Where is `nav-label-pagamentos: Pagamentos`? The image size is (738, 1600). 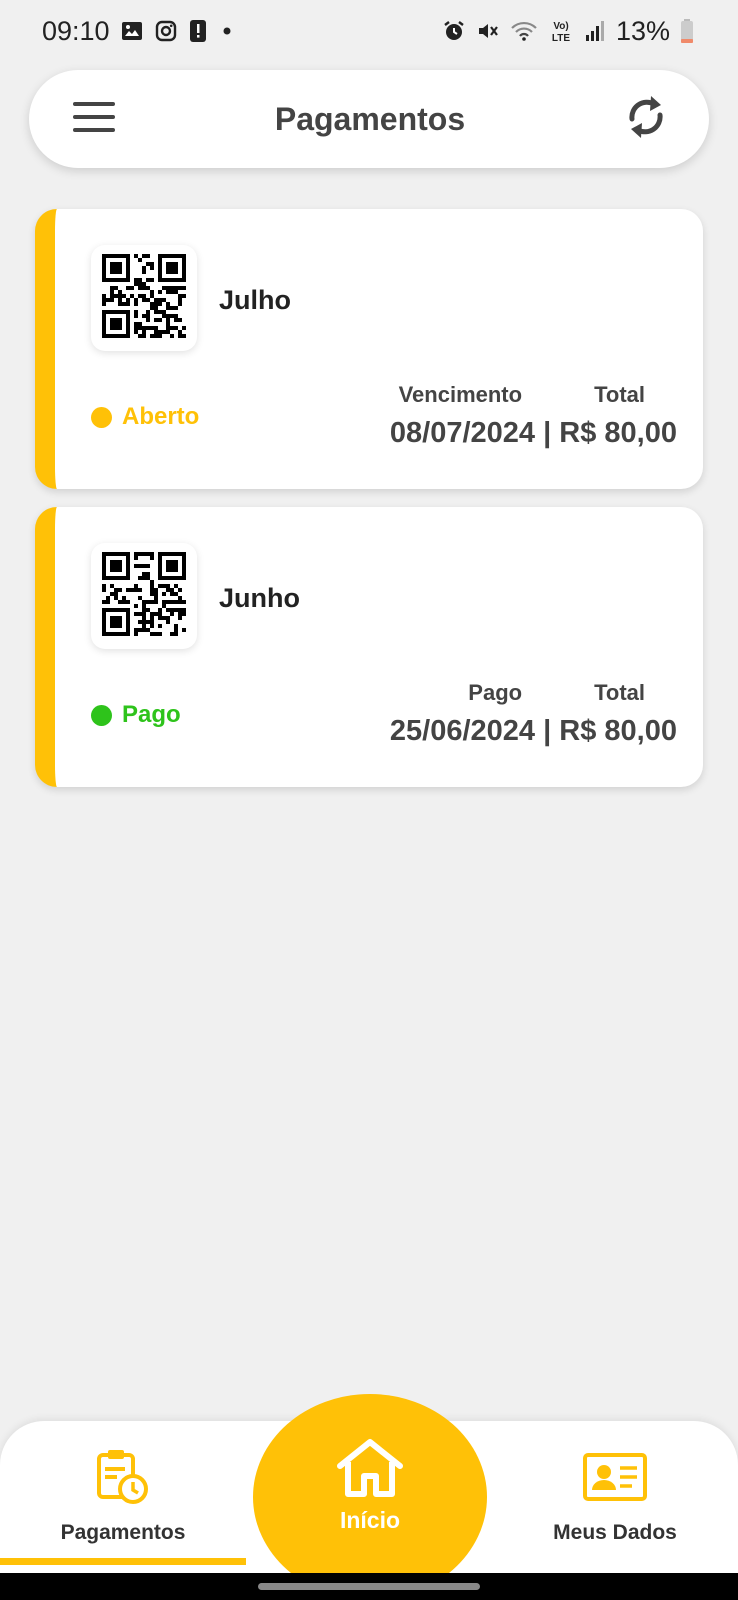 nav-label-pagamentos: Pagamentos is located at coordinates (123, 1532).